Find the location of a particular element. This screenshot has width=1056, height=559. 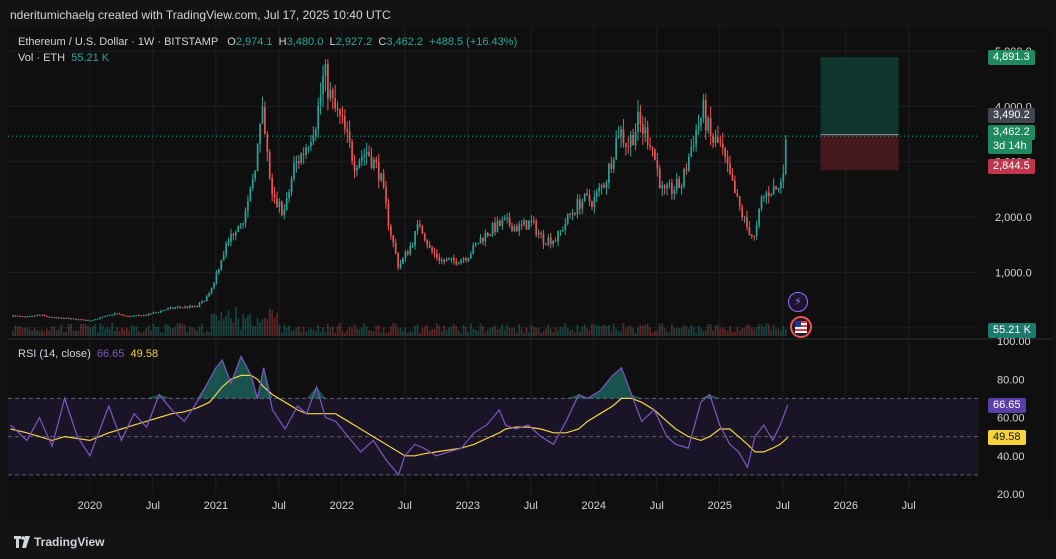

lightning-icon: ⚡ is located at coordinates (798, 302).